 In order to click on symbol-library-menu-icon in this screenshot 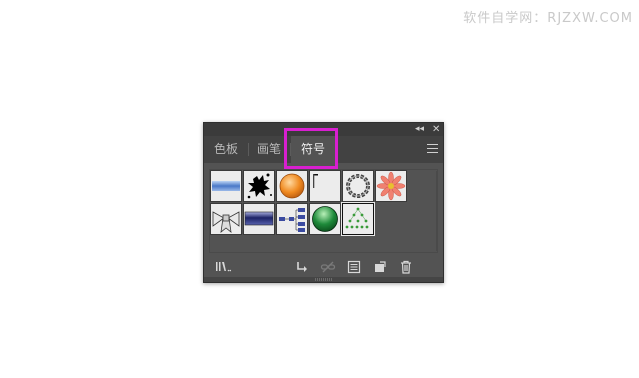, I will do `click(223, 267)`.